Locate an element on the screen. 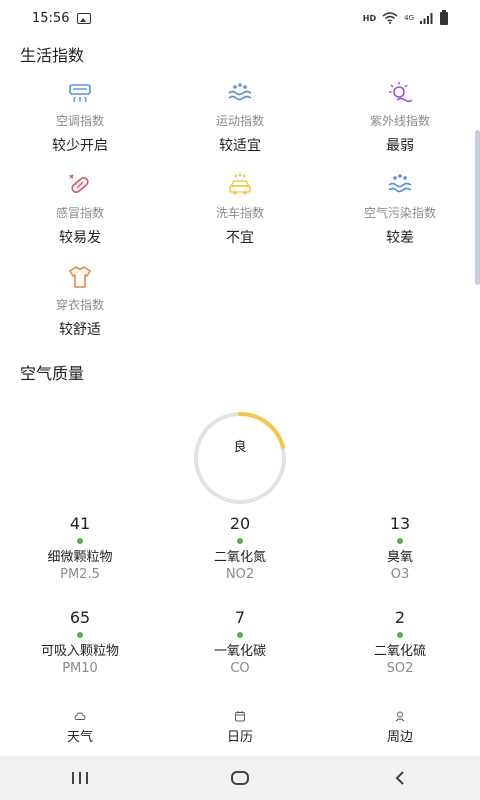  index-label: 感冒指数 is located at coordinates (79, 213).